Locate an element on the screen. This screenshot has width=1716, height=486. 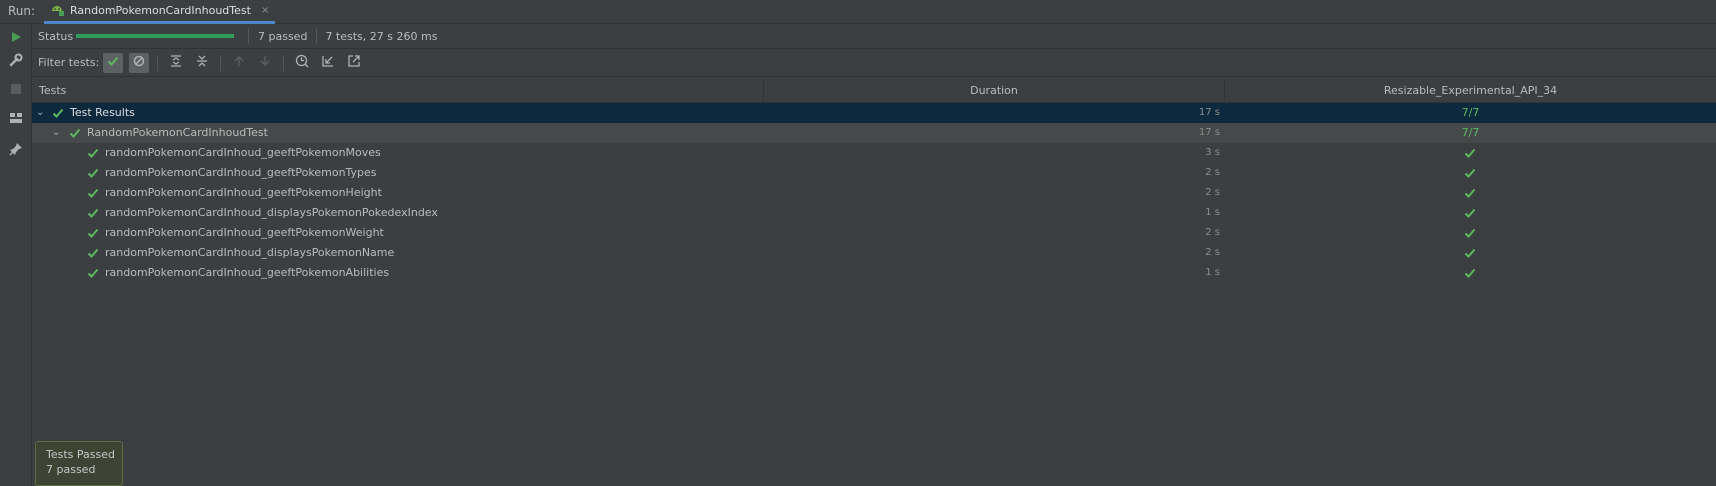
tab-run-configuration: RandomPokemonCardInhoudTest × is located at coordinates (160, 12).